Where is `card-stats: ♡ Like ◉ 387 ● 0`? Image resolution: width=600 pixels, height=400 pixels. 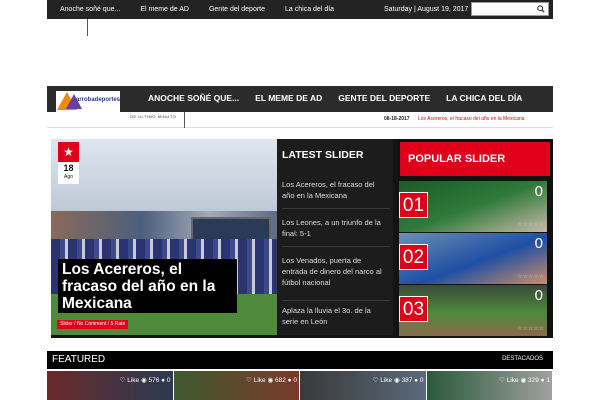
card-stats: ♡ Like ◉ 387 ● 0 is located at coordinates (398, 380).